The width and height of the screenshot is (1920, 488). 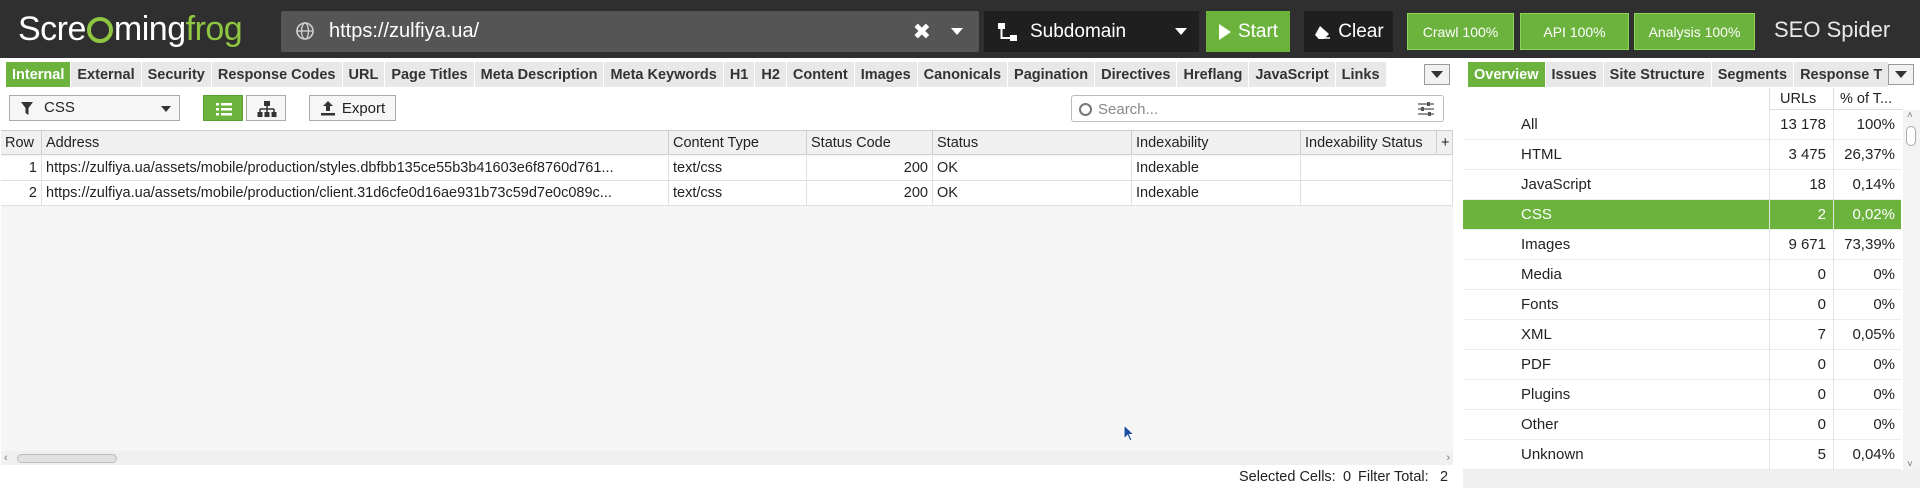 What do you see at coordinates (1682, 335) in the screenshot?
I see `overview-row-xml: XML 7 0,05%` at bounding box center [1682, 335].